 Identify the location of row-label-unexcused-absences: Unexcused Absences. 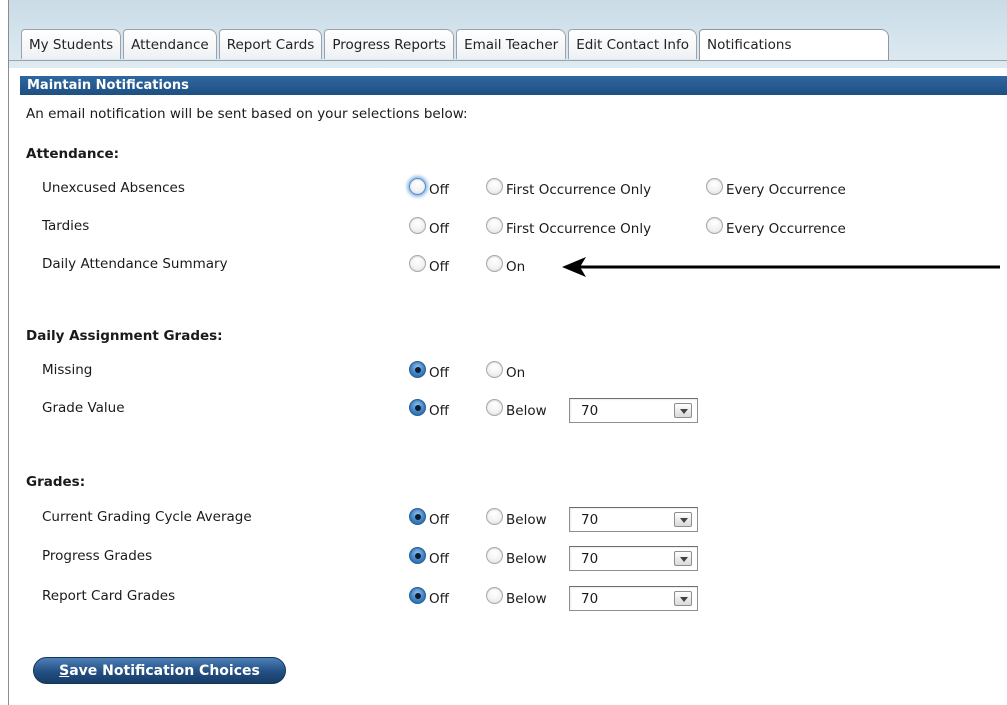
(113, 188).